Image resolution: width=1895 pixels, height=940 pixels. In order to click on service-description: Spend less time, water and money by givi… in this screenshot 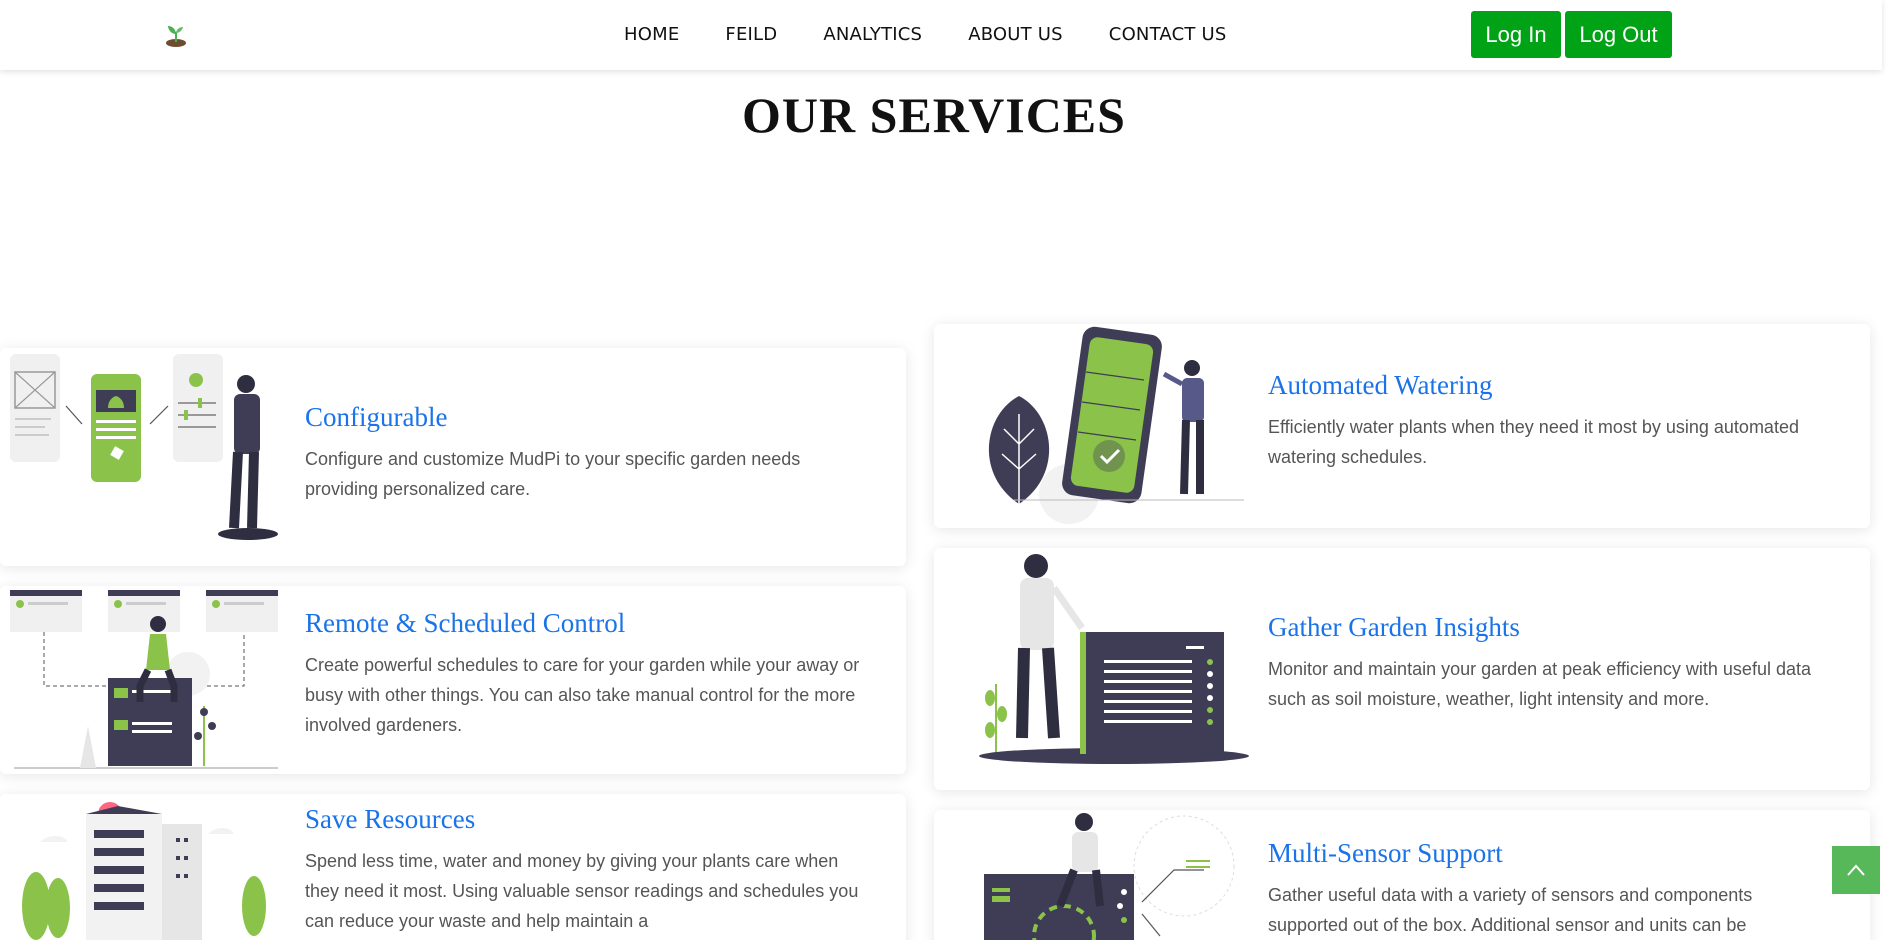, I will do `click(582, 891)`.